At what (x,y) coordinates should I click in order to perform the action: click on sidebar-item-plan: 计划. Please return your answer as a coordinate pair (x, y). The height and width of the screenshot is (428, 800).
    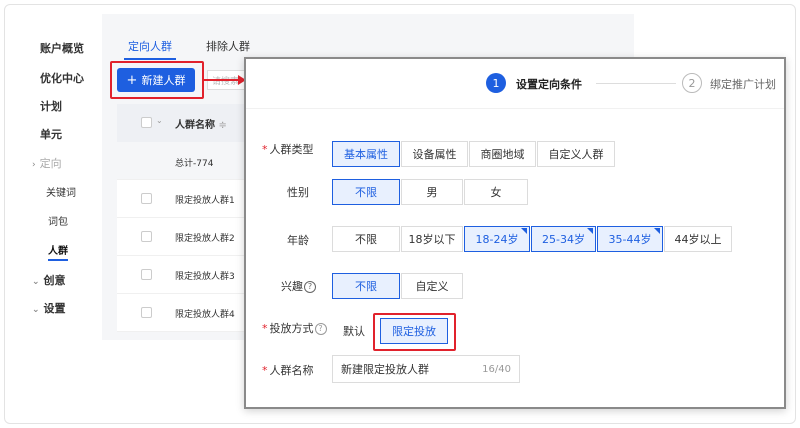
    Looking at the image, I should click on (51, 106).